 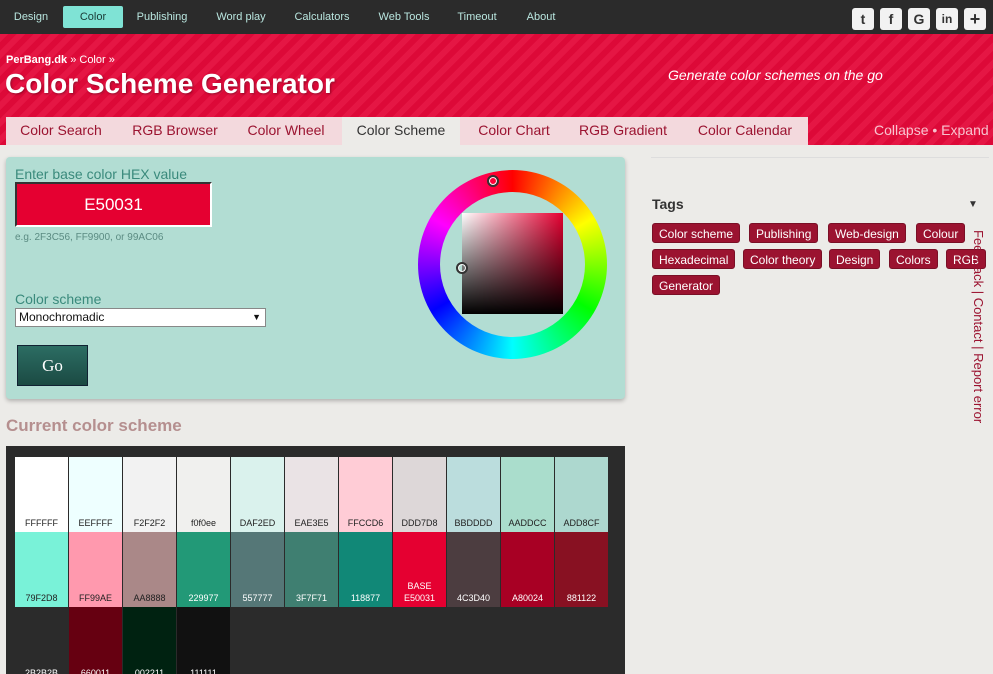 What do you see at coordinates (311, 523) in the screenshot?
I see `swatch-hex-code: EAE3E5` at bounding box center [311, 523].